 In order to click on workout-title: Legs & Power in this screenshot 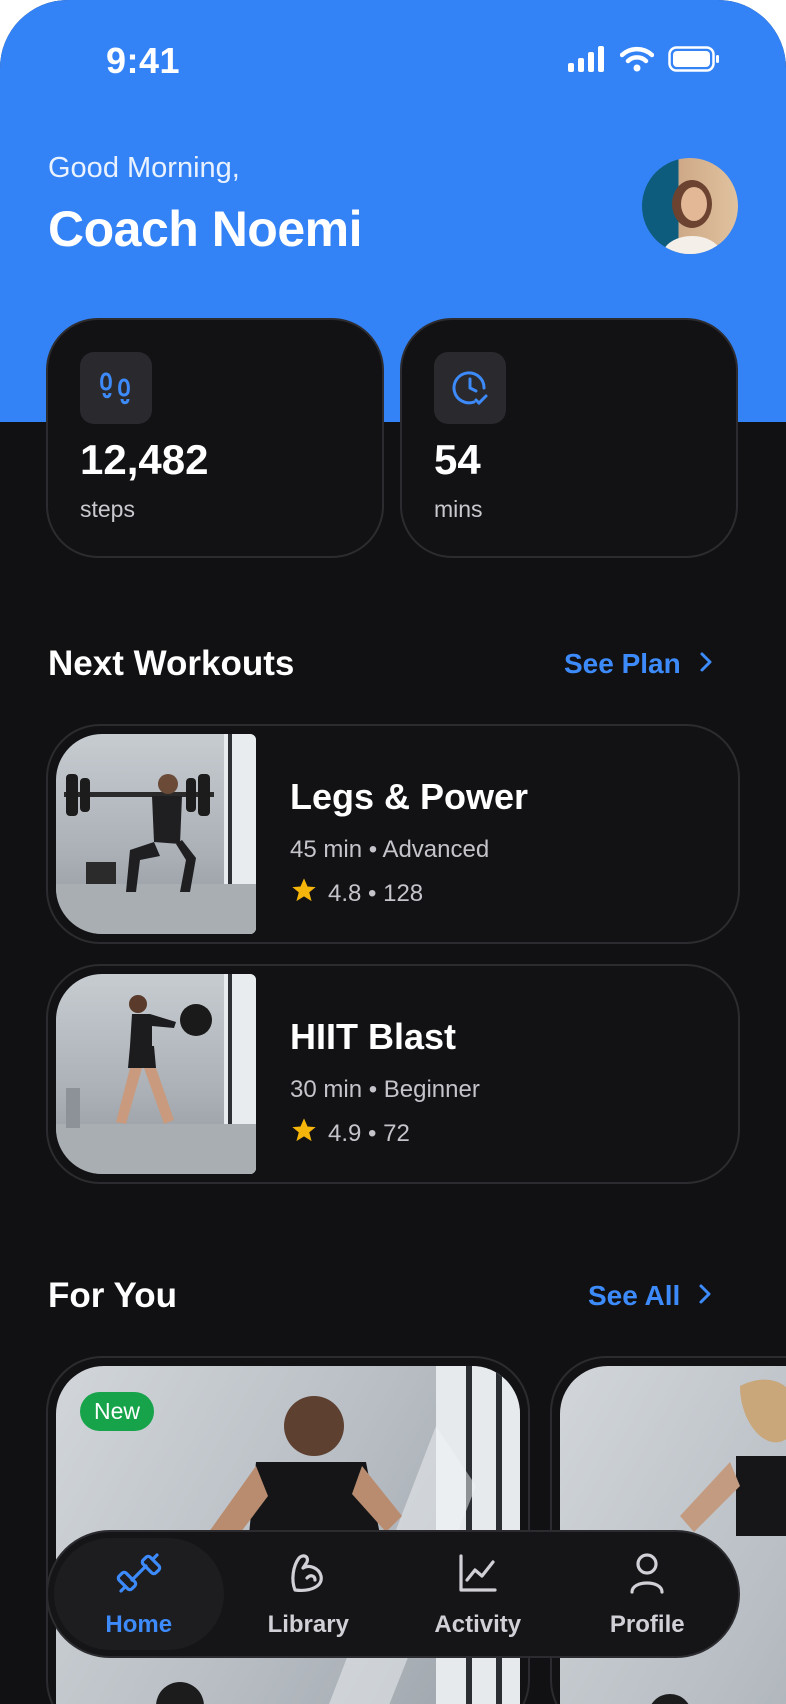, I will do `click(409, 796)`.